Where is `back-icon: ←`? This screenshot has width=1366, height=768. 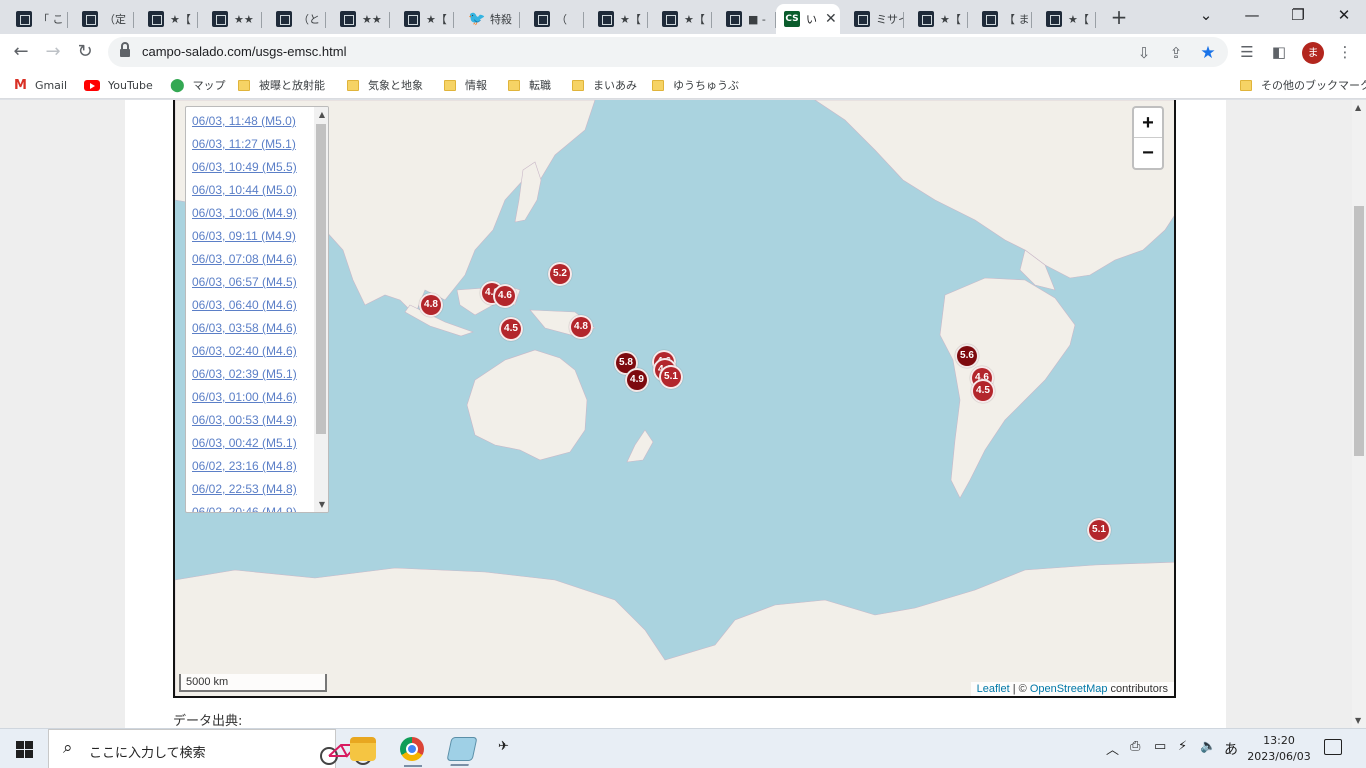 back-icon: ← is located at coordinates (21, 52).